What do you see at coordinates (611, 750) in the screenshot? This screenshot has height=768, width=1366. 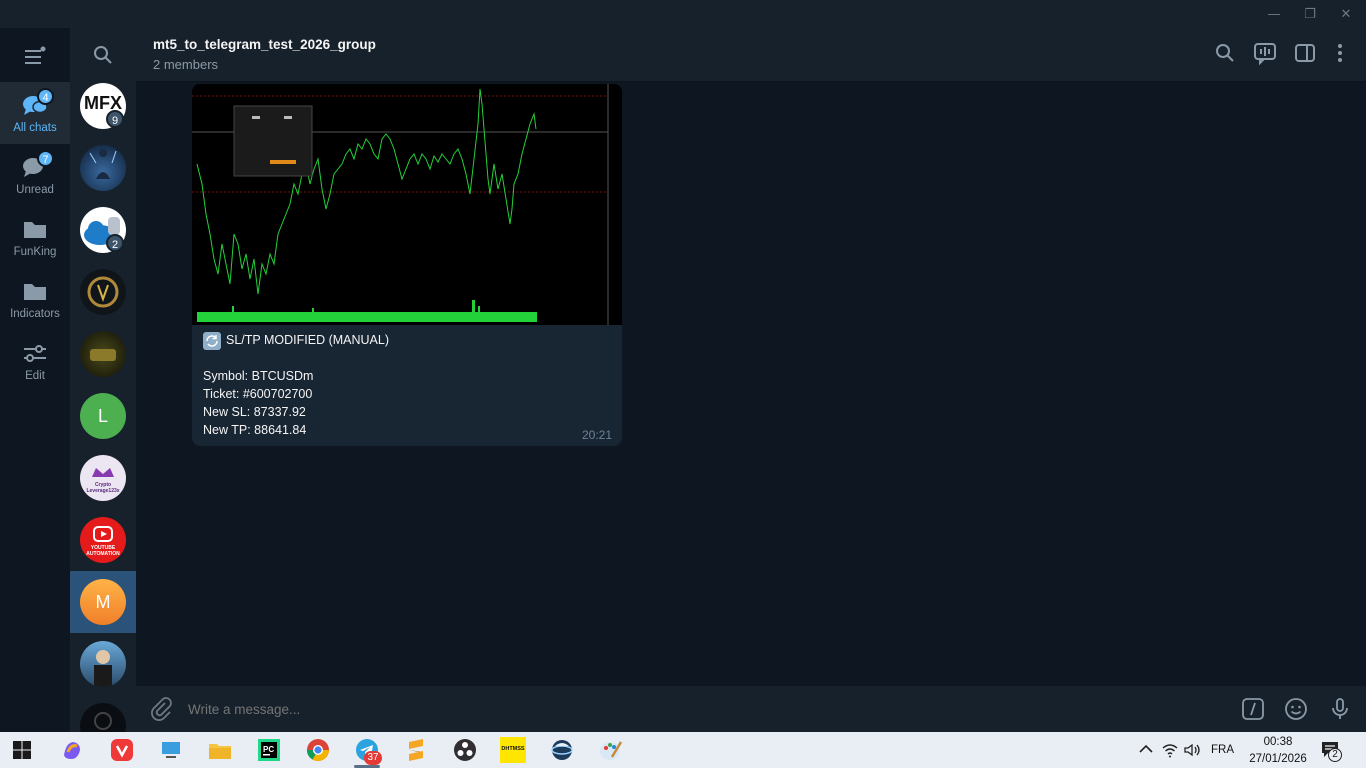 I see `paint-icon` at bounding box center [611, 750].